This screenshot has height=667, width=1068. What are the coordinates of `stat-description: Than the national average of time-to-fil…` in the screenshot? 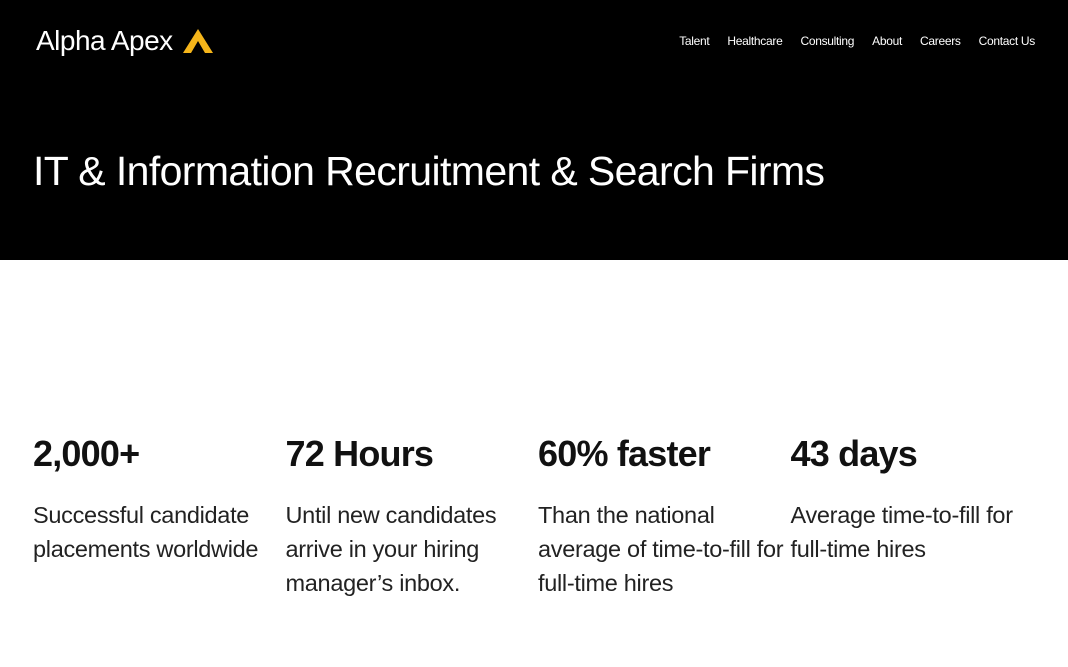 It's located at (661, 549).